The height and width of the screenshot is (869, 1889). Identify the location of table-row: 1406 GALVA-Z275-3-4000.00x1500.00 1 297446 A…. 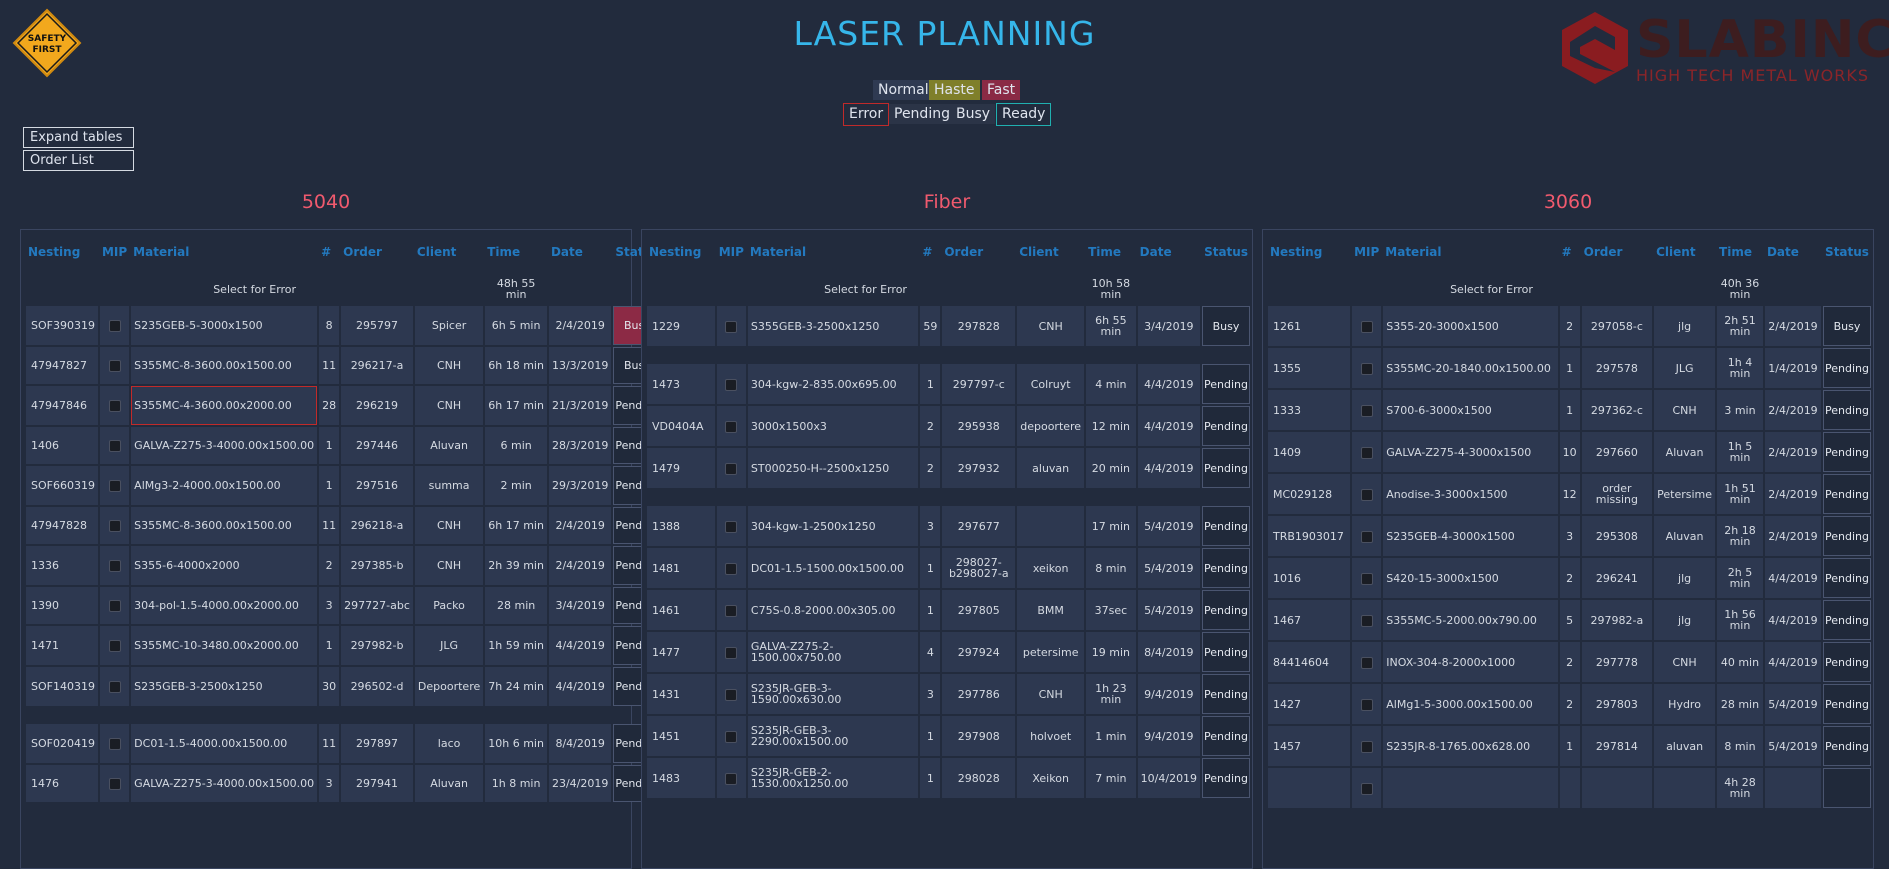
(344, 445).